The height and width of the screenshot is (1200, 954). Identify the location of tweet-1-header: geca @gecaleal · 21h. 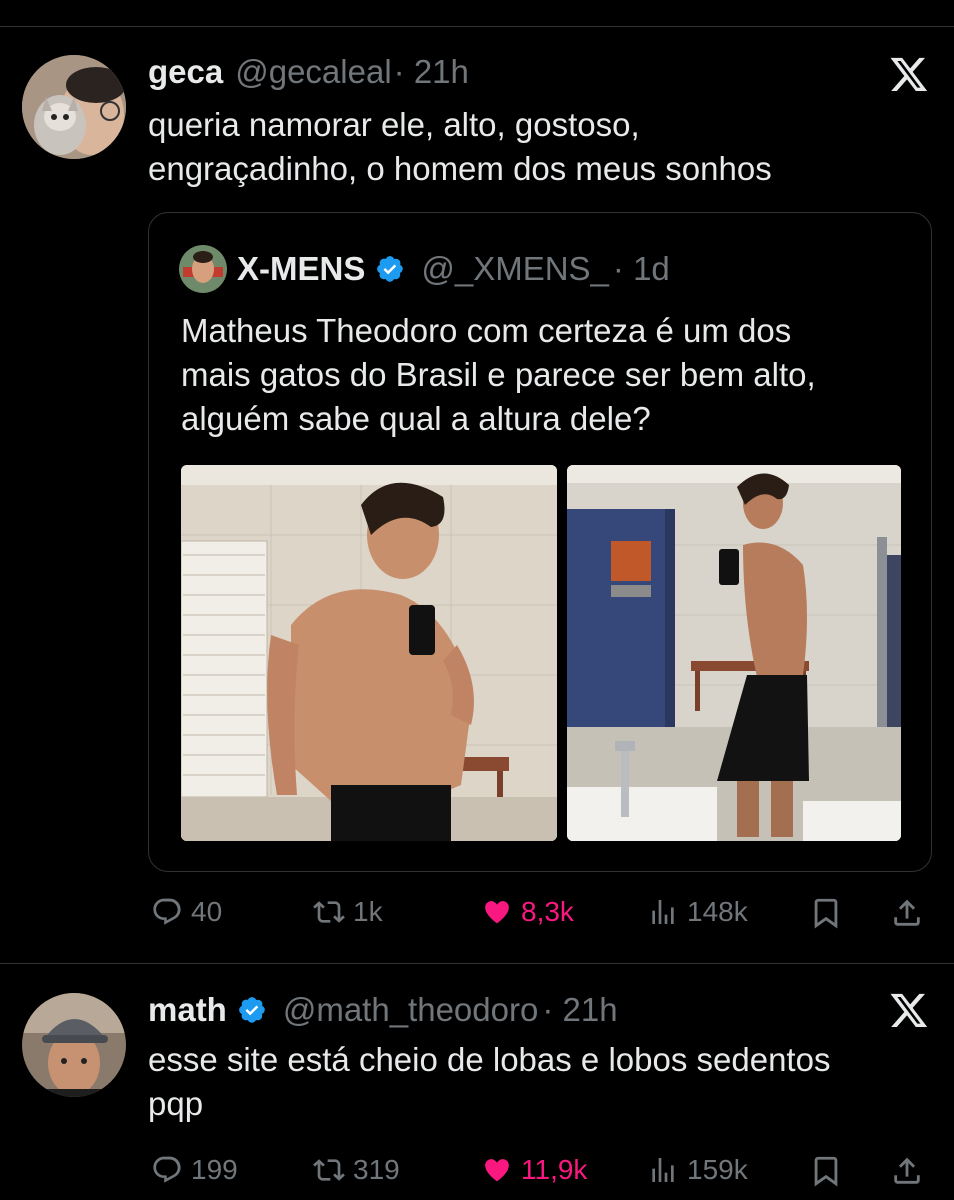
(308, 72).